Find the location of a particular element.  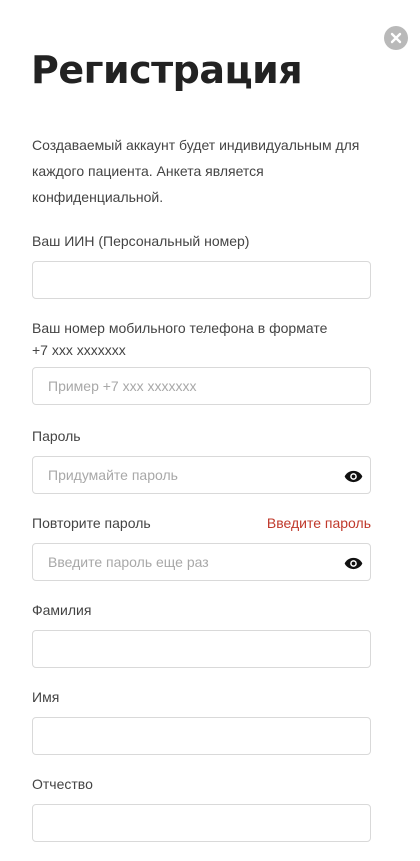

close-icon is located at coordinates (396, 38).